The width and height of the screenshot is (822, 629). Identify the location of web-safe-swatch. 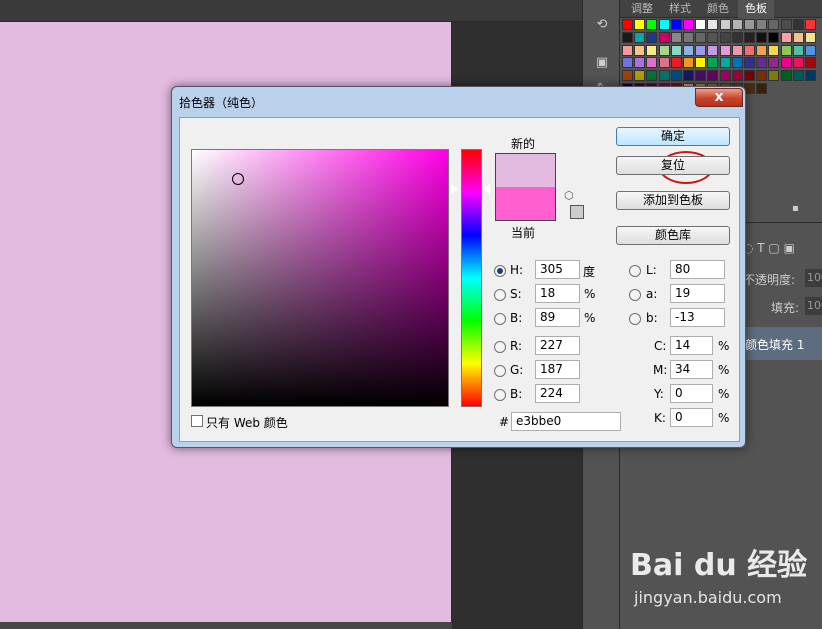
(577, 212).